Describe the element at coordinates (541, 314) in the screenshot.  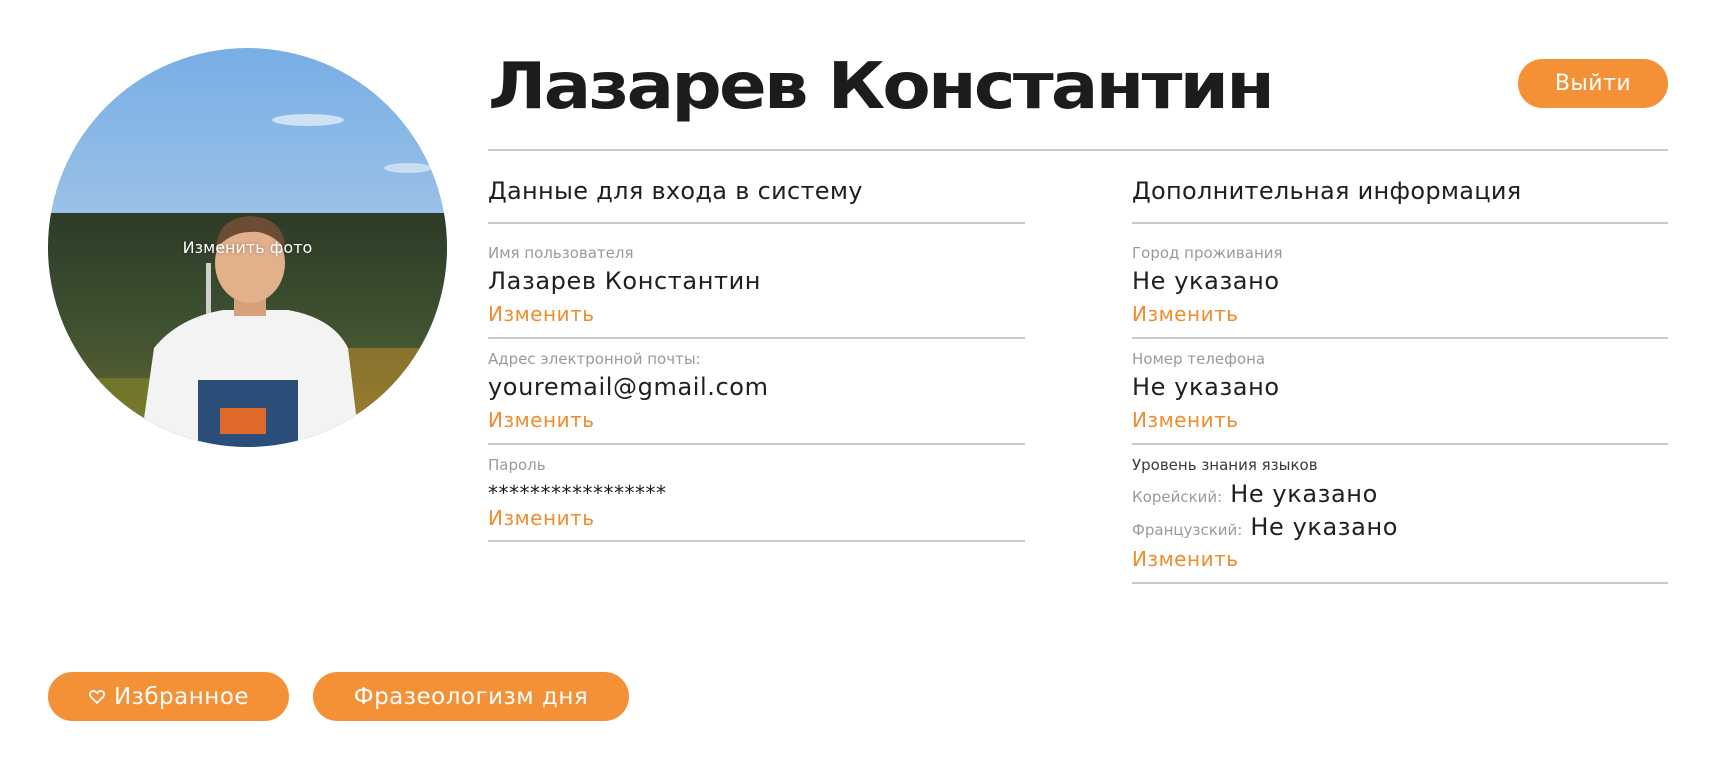
I see `change-username-link: Изменить` at that location.